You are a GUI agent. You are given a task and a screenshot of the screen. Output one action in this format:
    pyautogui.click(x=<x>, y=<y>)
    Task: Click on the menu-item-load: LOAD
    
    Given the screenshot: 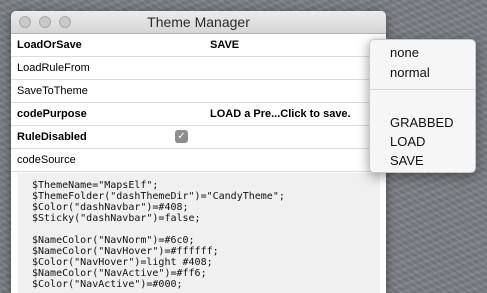 What is the action you would take?
    pyautogui.click(x=407, y=141)
    